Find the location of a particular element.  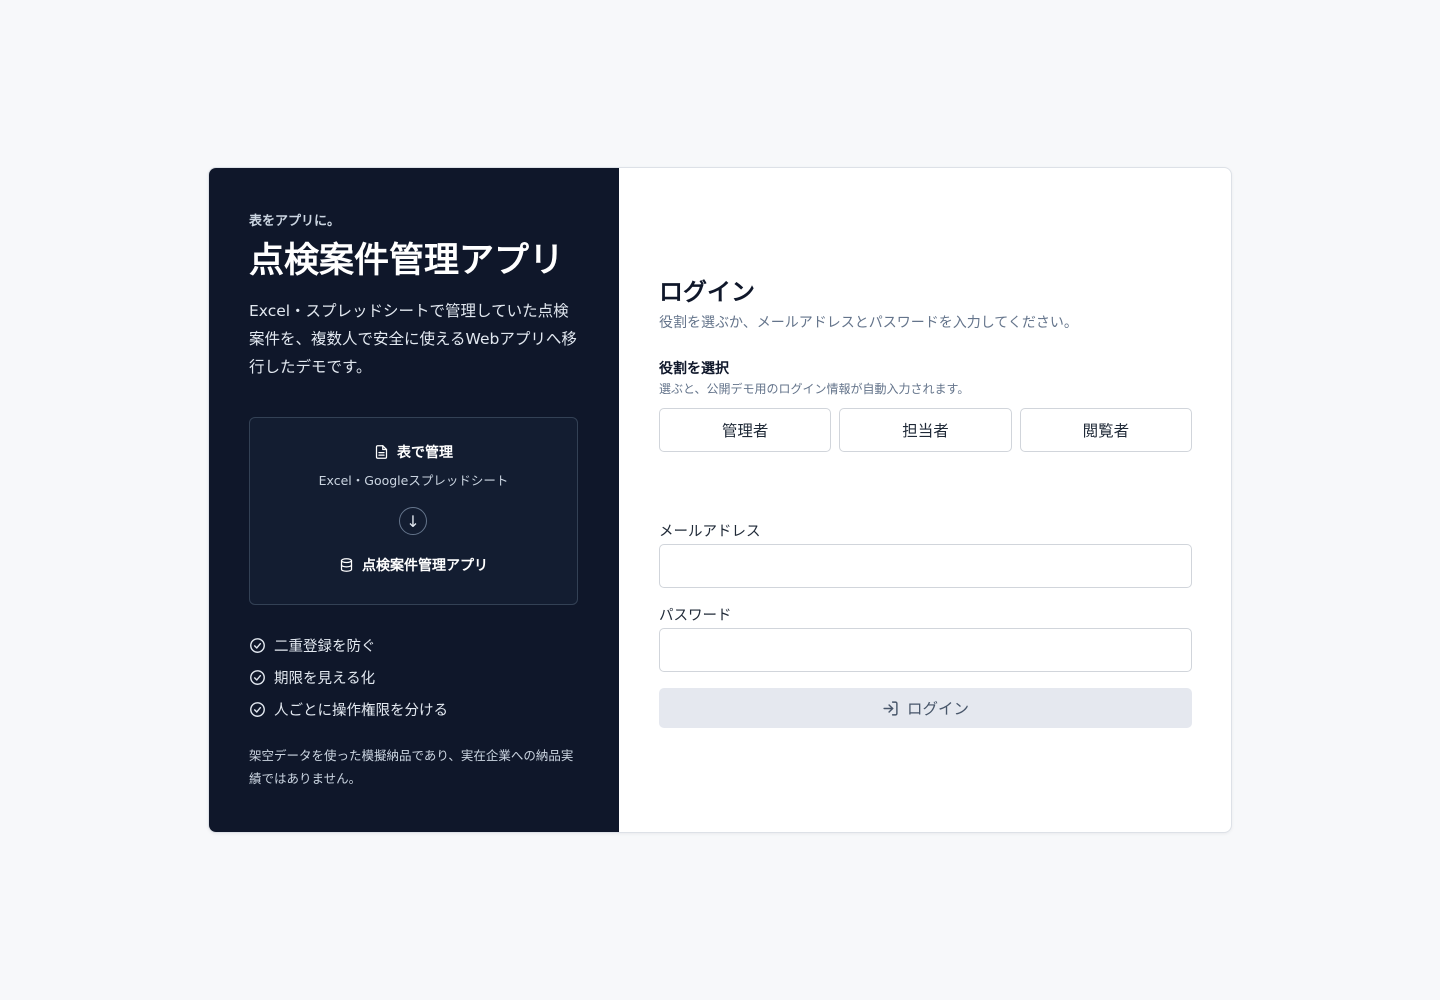

role-button-viewer: 閲覧者 is located at coordinates (1105, 430).